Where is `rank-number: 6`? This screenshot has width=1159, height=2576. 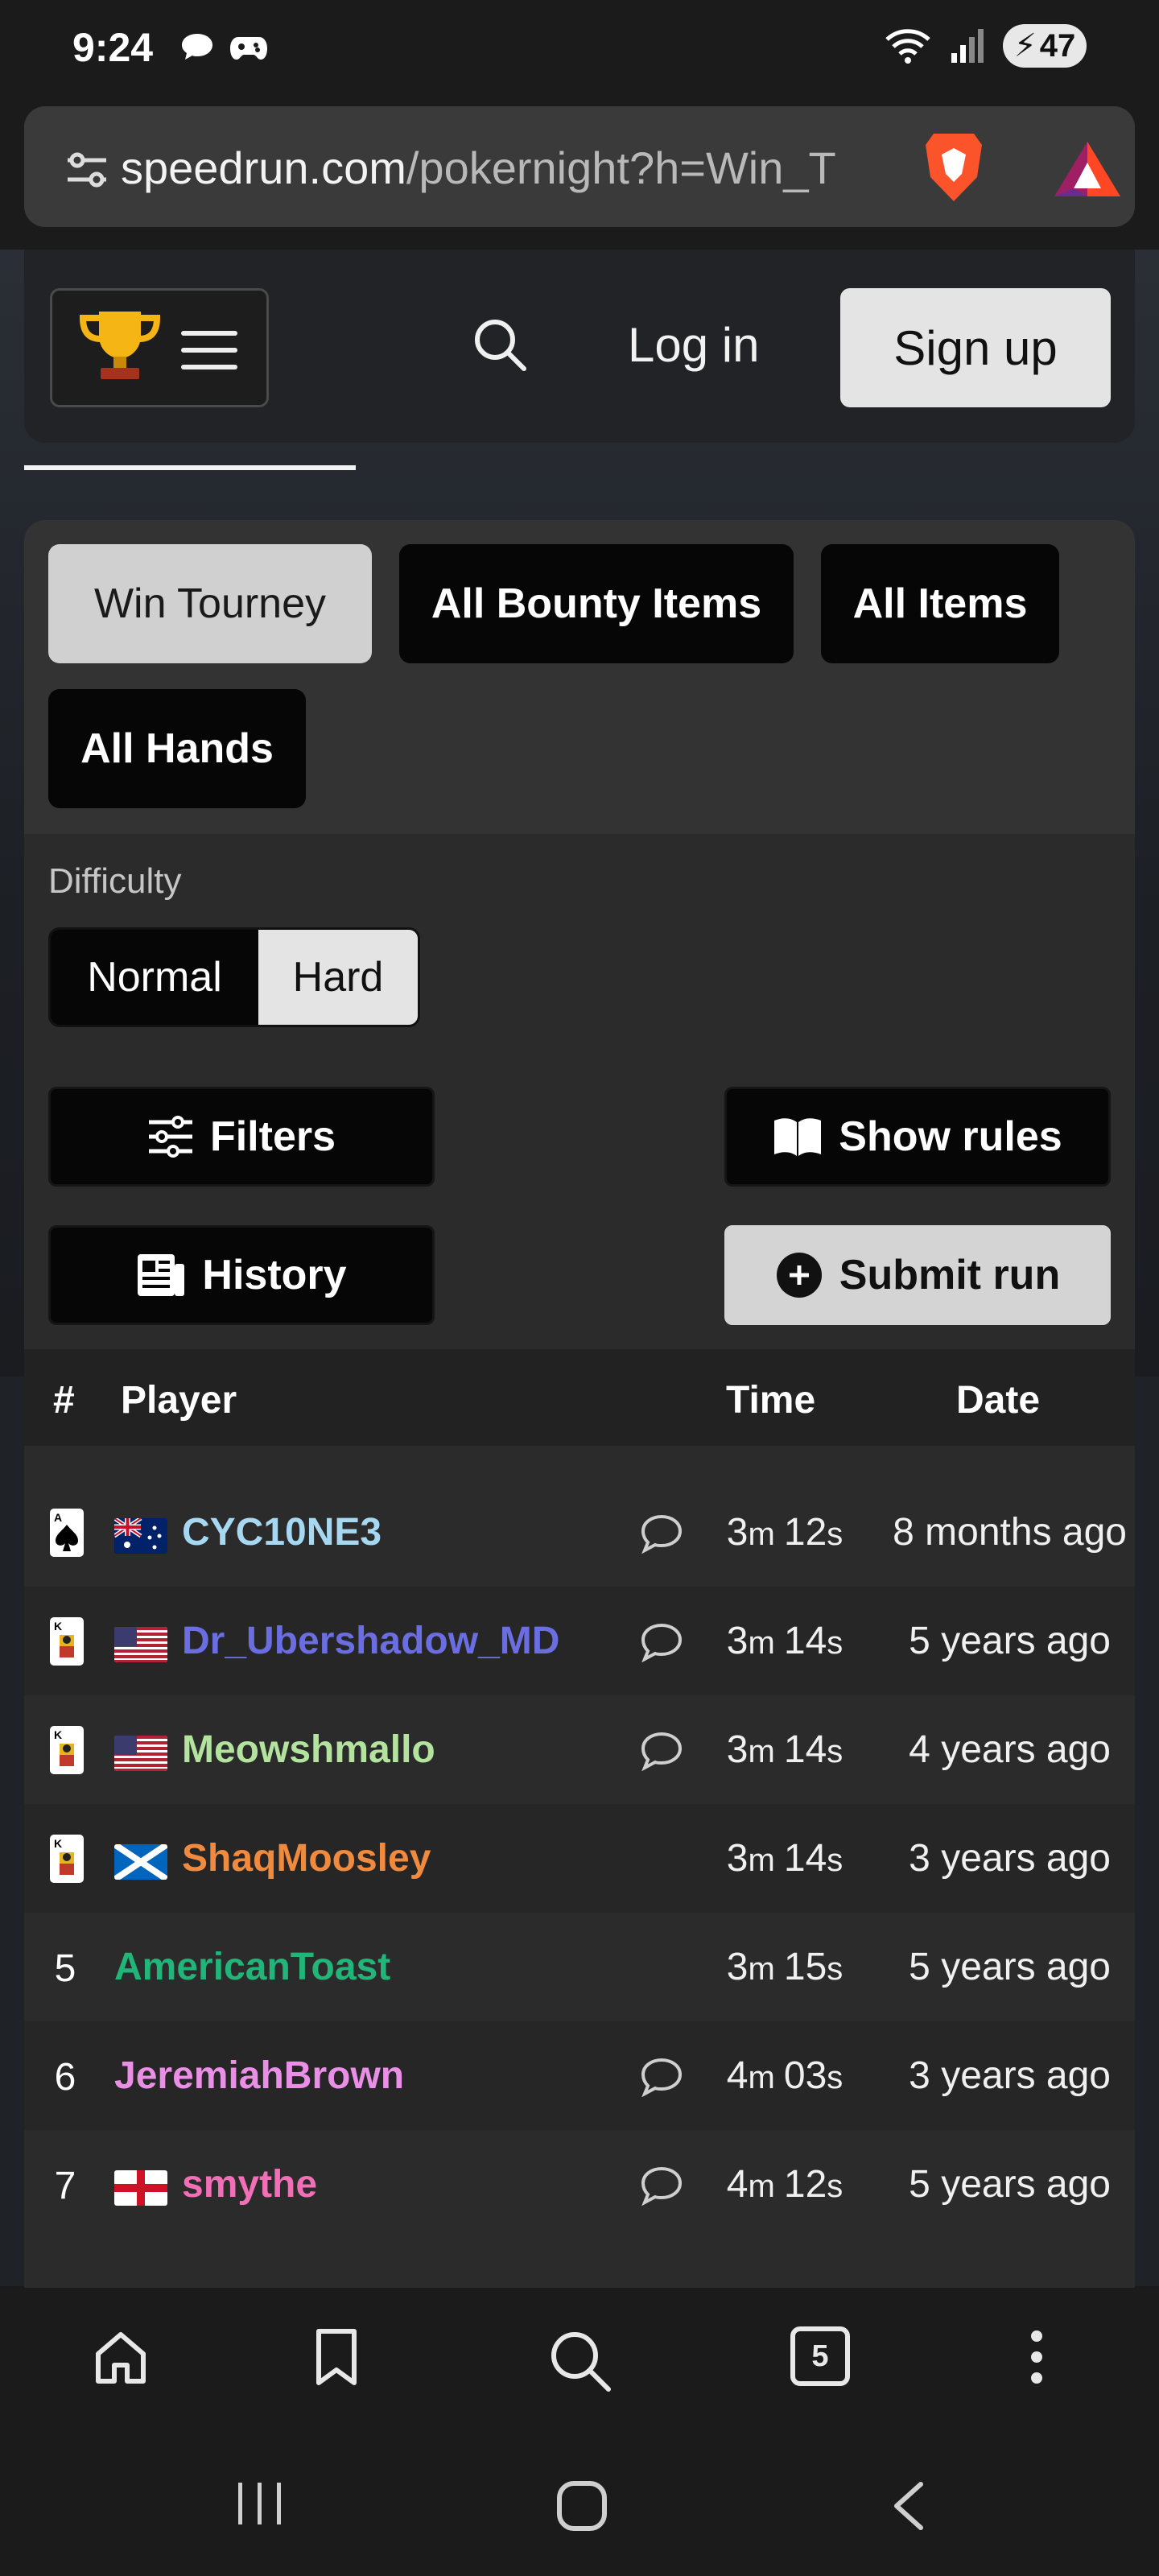
rank-number: 6 is located at coordinates (65, 2077).